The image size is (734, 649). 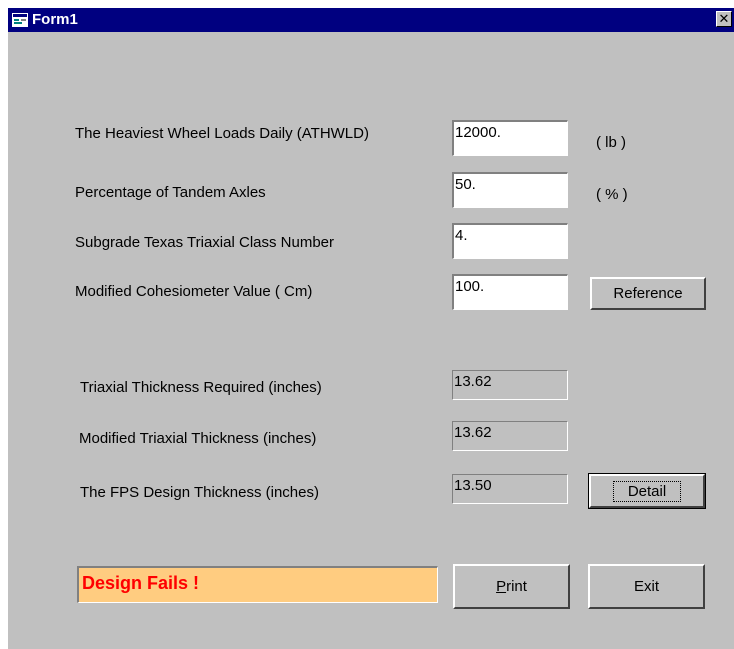 I want to click on print-button-label: Print, so click(x=511, y=586).